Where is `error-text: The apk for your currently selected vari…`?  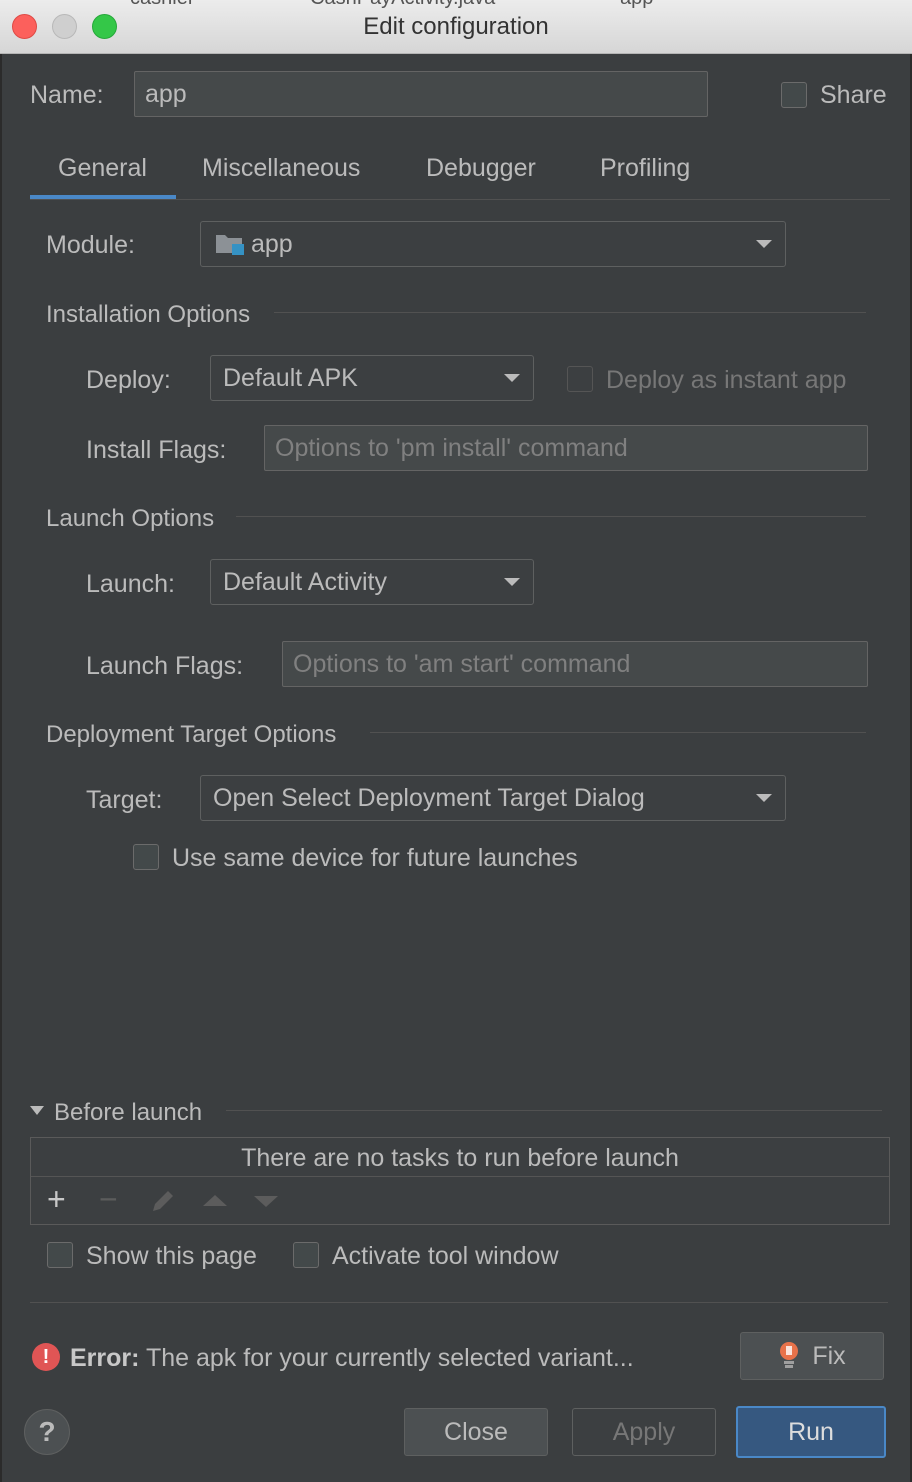 error-text: The apk for your currently selected vari… is located at coordinates (389, 1358).